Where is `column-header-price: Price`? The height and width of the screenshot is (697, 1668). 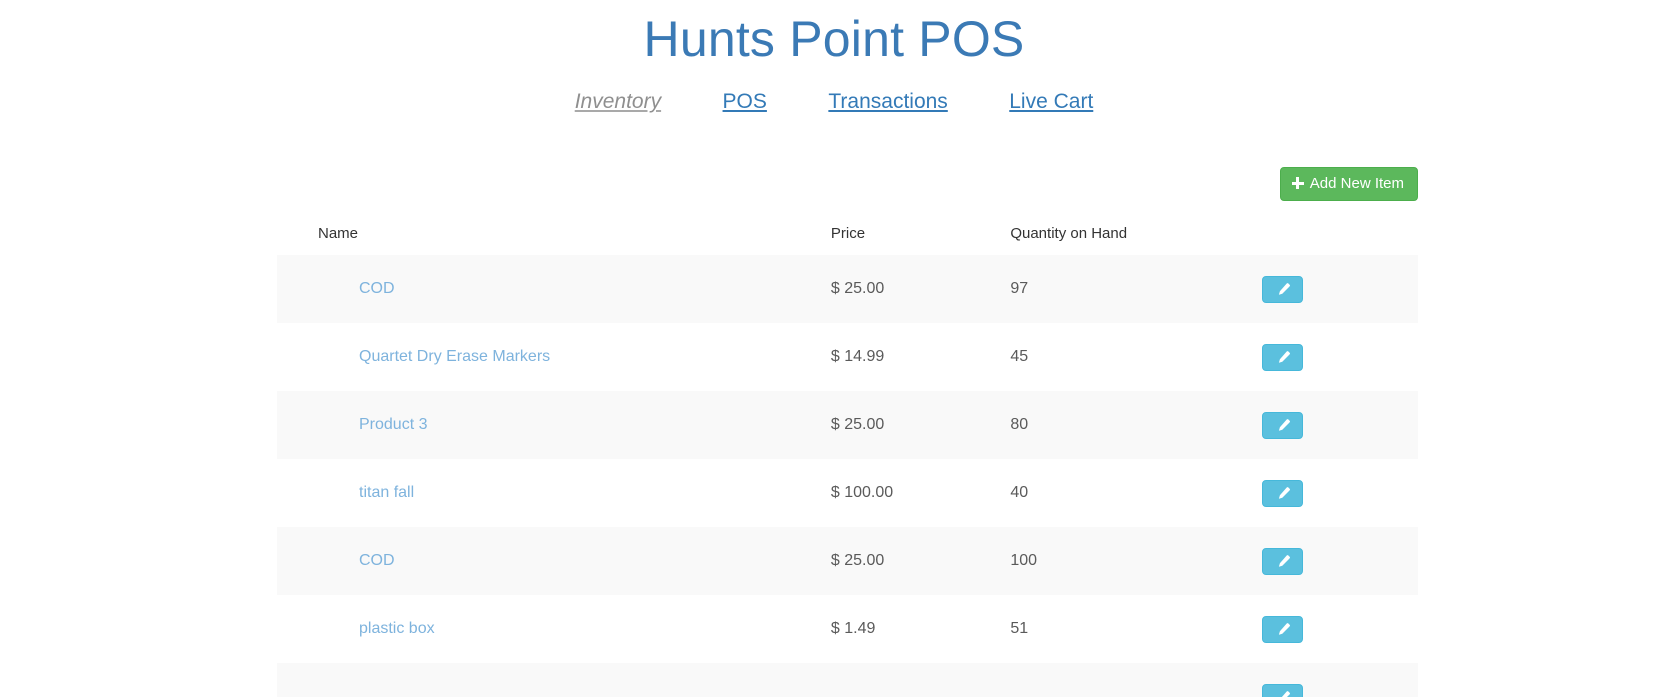
column-header-price: Price is located at coordinates (848, 233).